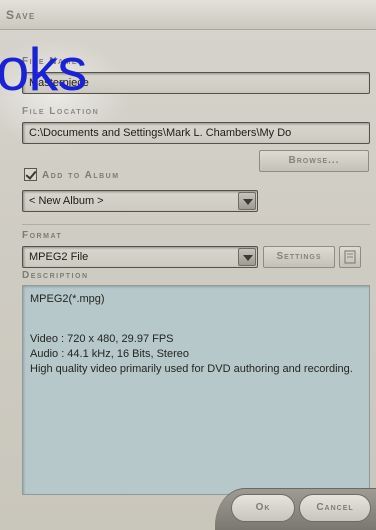 The image size is (376, 530). I want to click on settings-button: Settings, so click(299, 257).